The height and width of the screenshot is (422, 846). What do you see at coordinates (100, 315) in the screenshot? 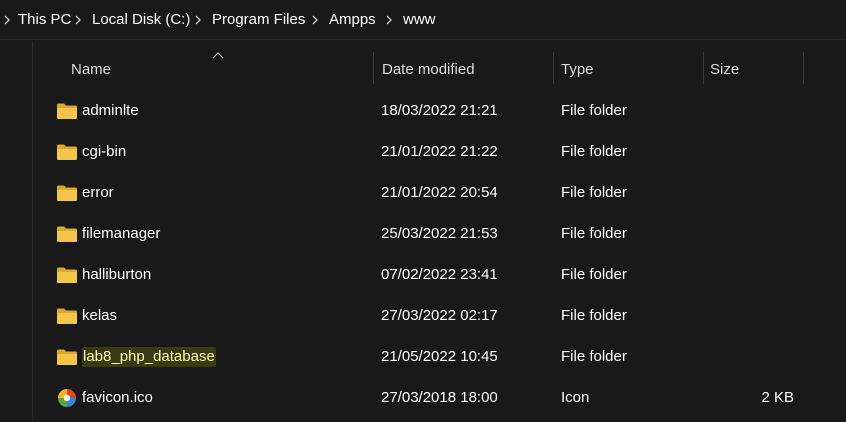
I see `file-name: kelas` at bounding box center [100, 315].